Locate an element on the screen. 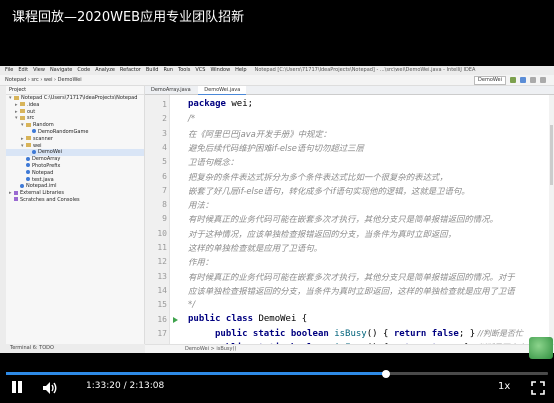  comment-text: 作用： is located at coordinates (201, 262).